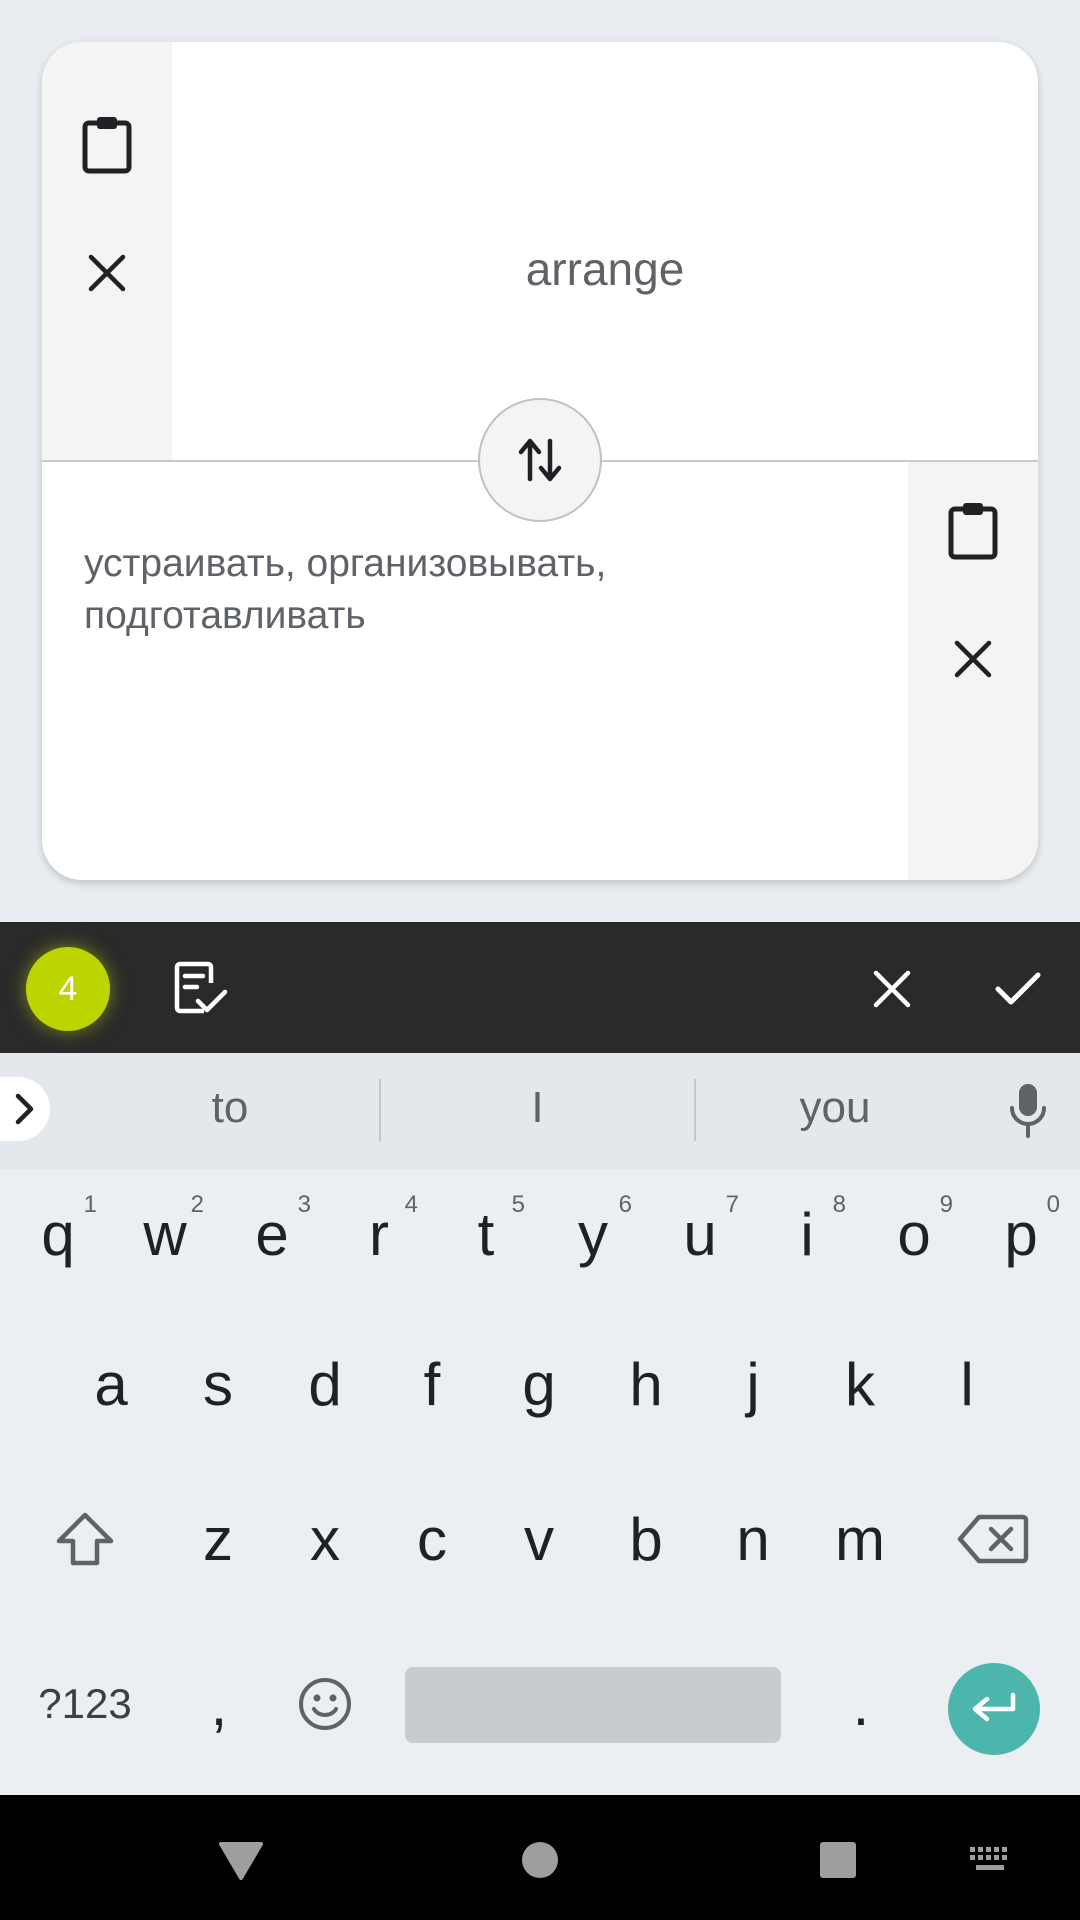 The image size is (1080, 1920). I want to click on key-o: o9, so click(914, 1234).